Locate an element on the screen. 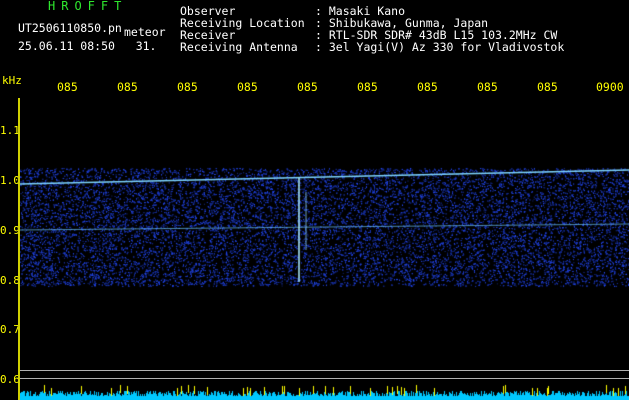  x-tick-label: 0900 is located at coordinates (610, 87).